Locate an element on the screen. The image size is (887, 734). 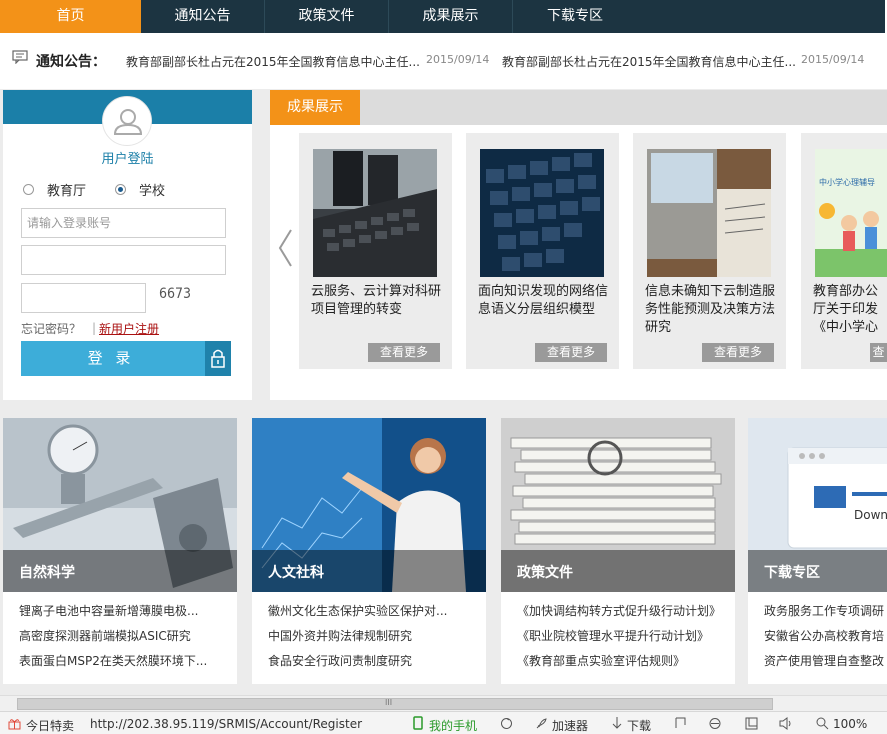
category-title: 政策文件 is located at coordinates (545, 572).